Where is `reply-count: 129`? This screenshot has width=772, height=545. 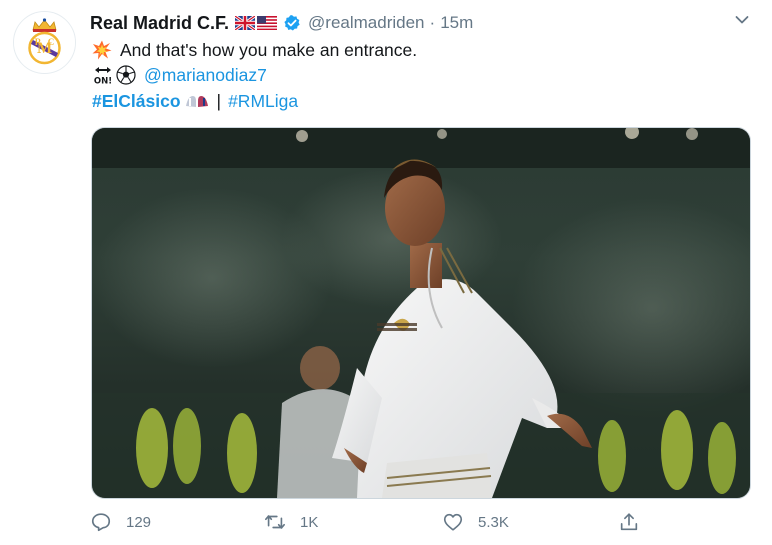 reply-count: 129 is located at coordinates (139, 522).